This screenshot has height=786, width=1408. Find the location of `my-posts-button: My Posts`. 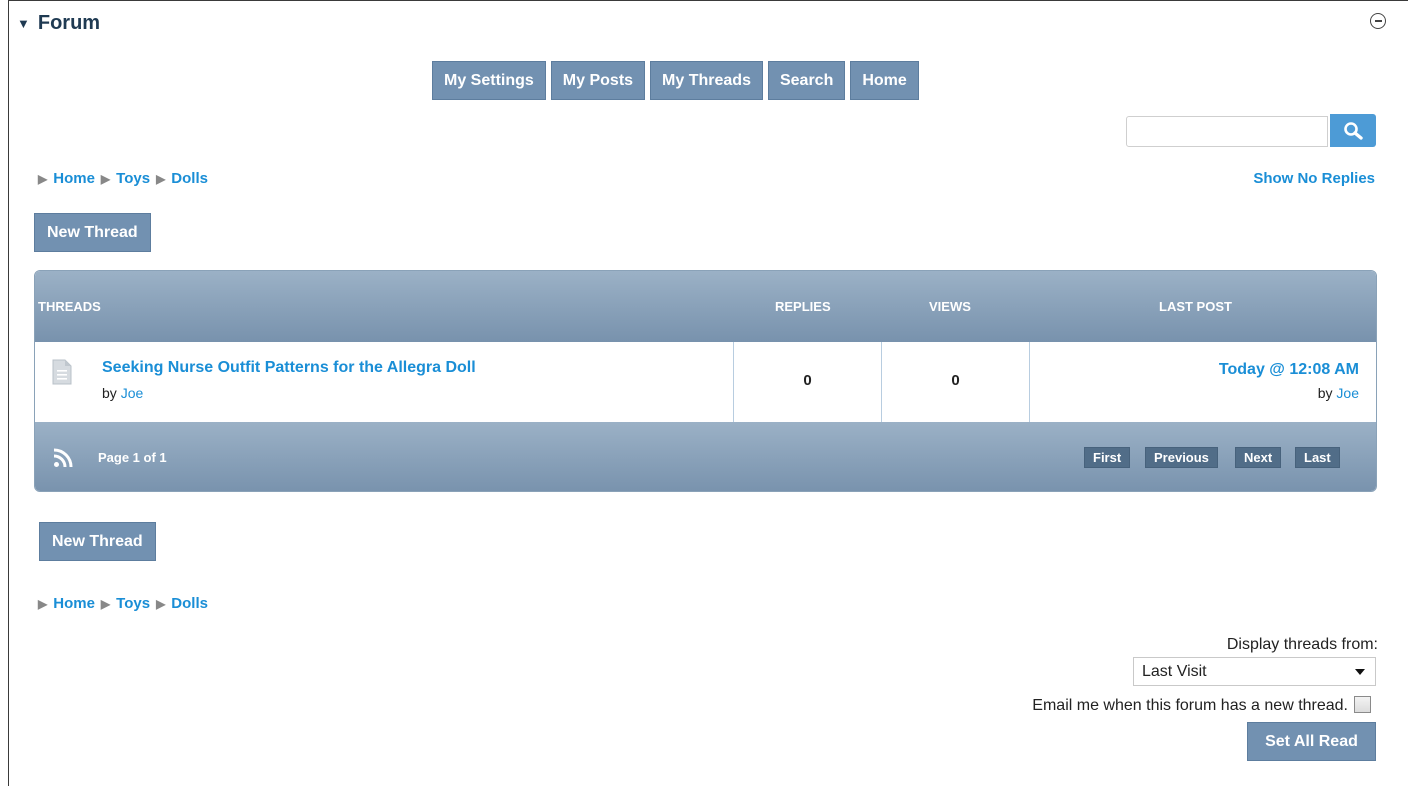

my-posts-button: My Posts is located at coordinates (598, 80).